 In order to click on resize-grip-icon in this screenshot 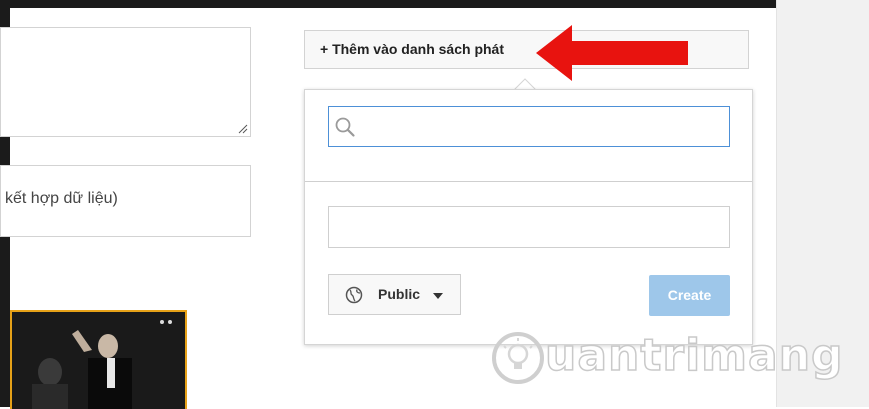, I will do `click(243, 129)`.